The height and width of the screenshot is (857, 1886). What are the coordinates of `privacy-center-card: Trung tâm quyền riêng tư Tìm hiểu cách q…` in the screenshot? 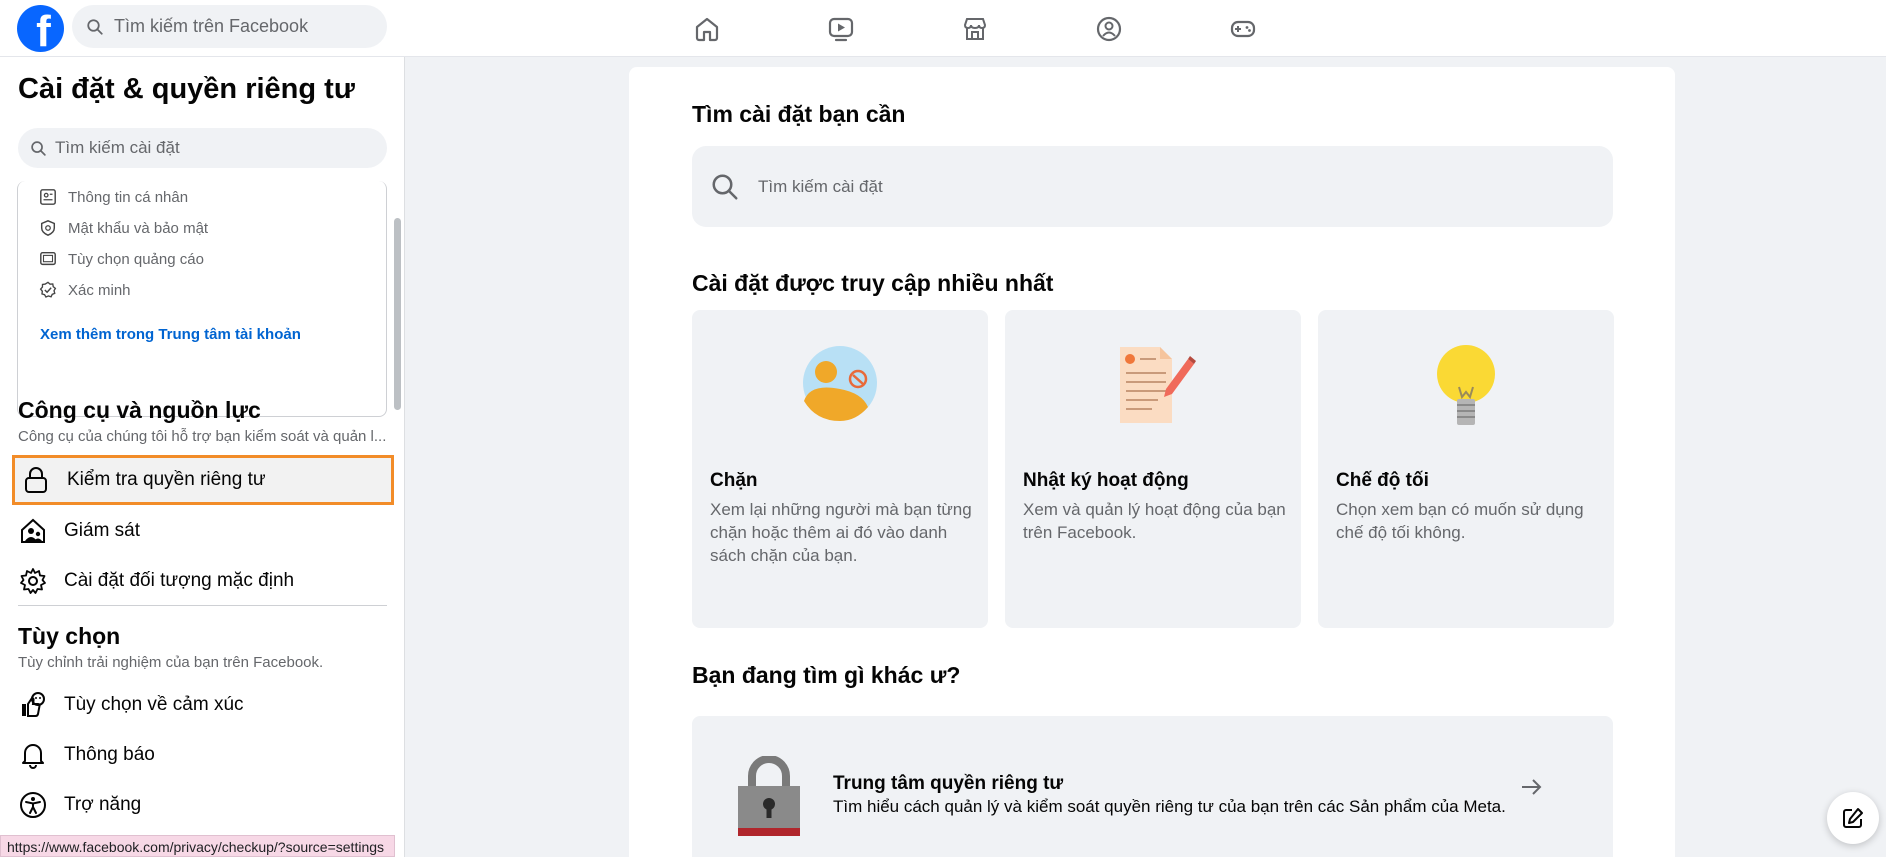 It's located at (1152, 786).